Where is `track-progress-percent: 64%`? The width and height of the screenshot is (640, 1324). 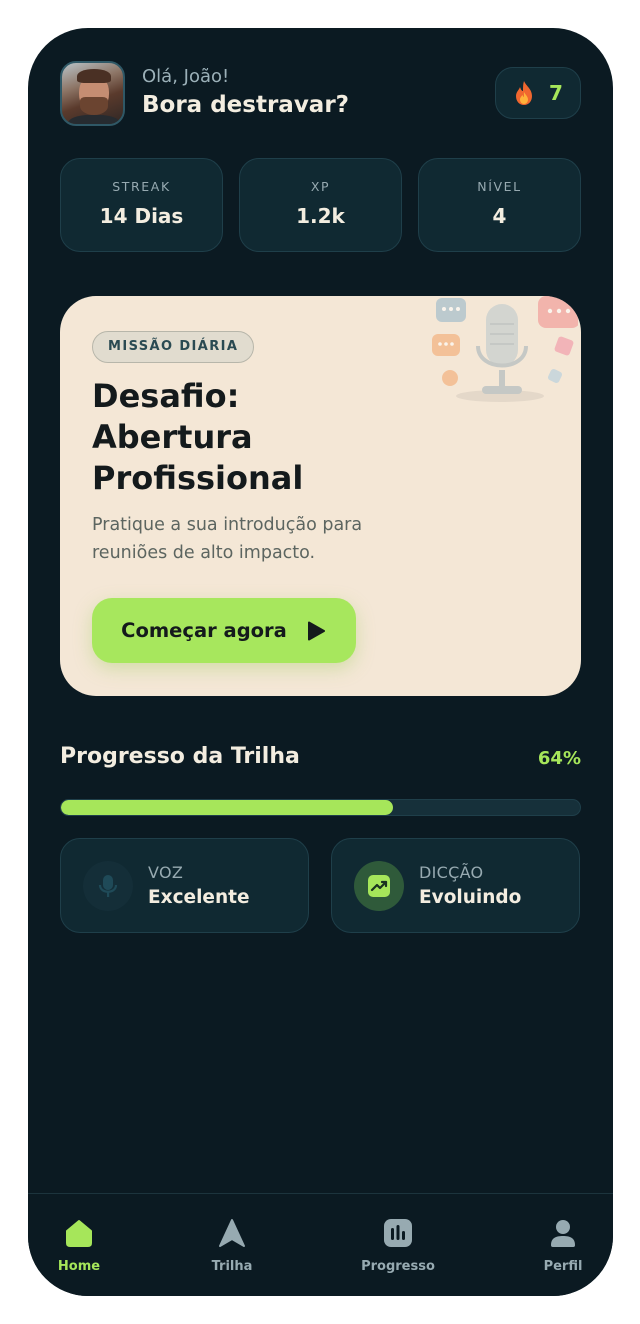
track-progress-percent: 64% is located at coordinates (559, 758).